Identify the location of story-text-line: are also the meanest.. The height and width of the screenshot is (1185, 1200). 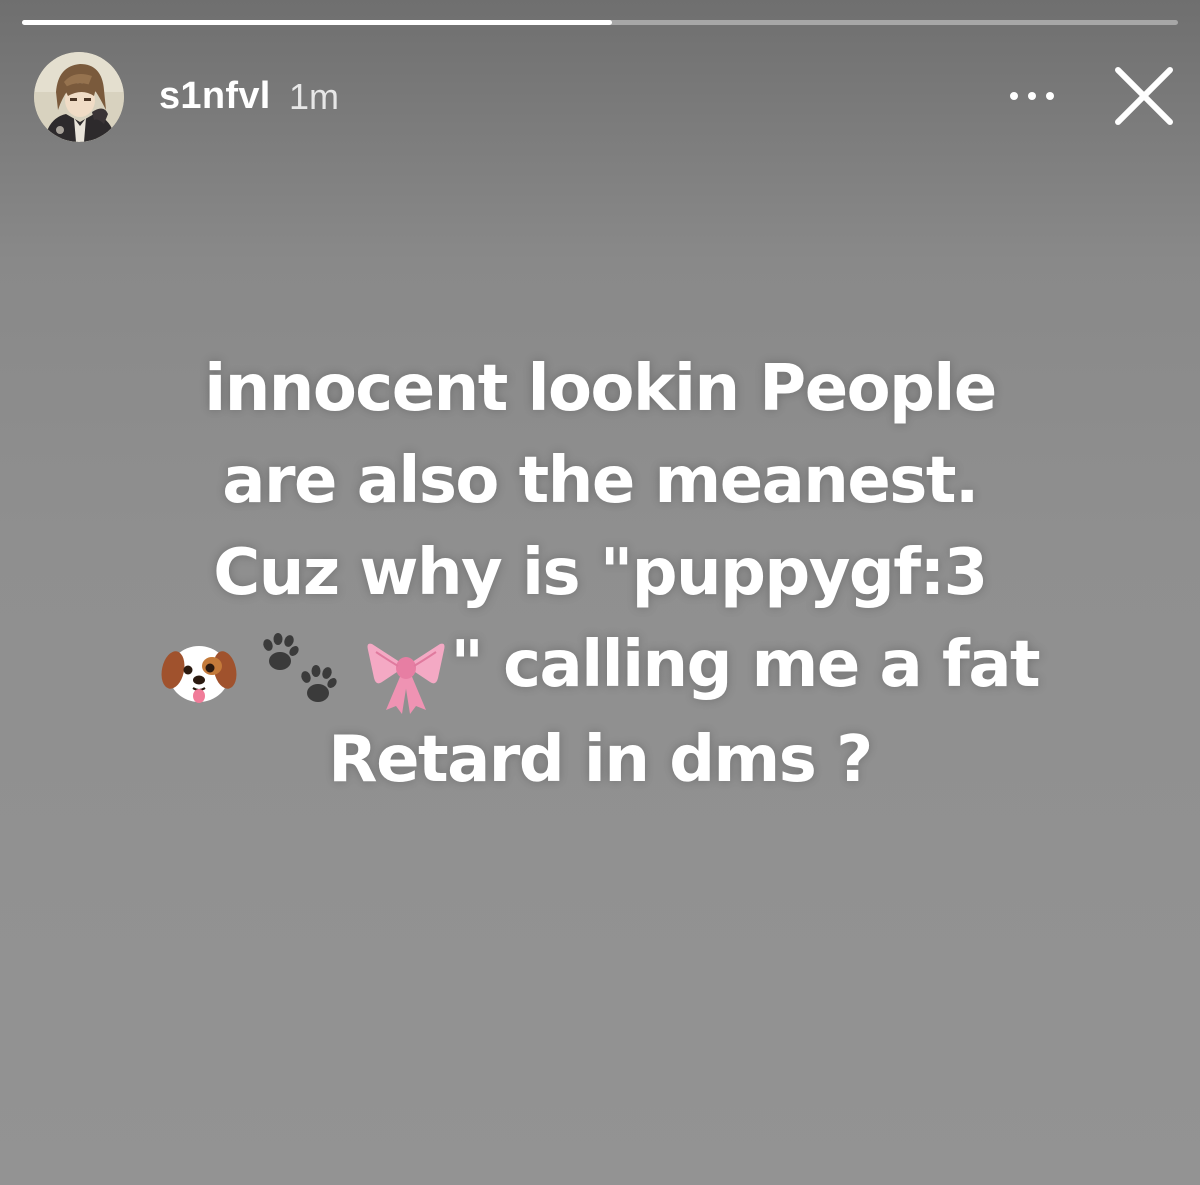
(600, 481).